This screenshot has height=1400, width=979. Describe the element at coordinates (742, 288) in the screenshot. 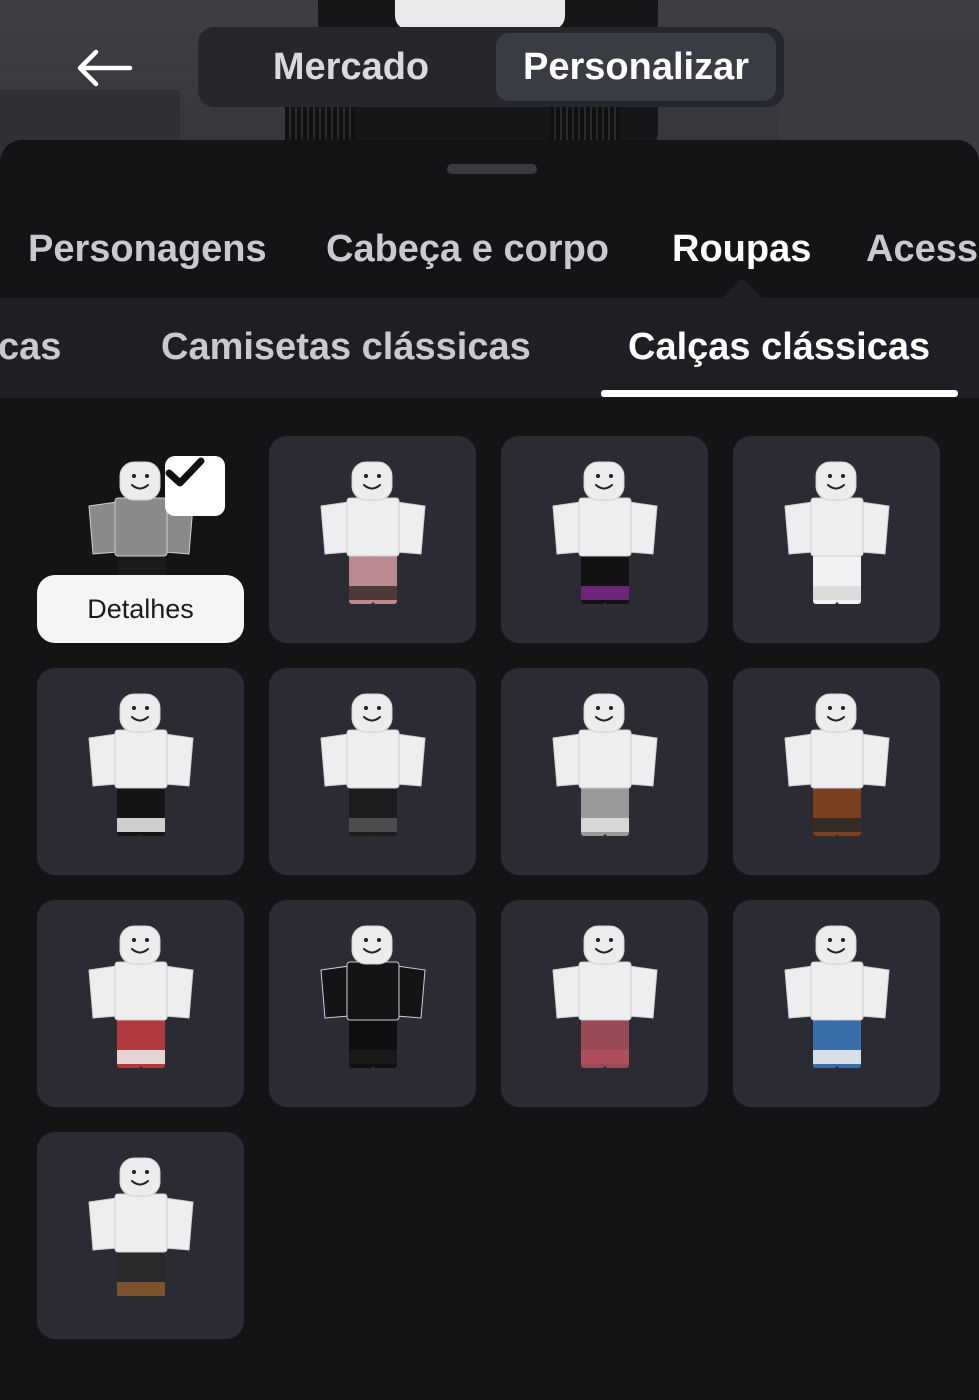

I see `active-category-pointer` at that location.